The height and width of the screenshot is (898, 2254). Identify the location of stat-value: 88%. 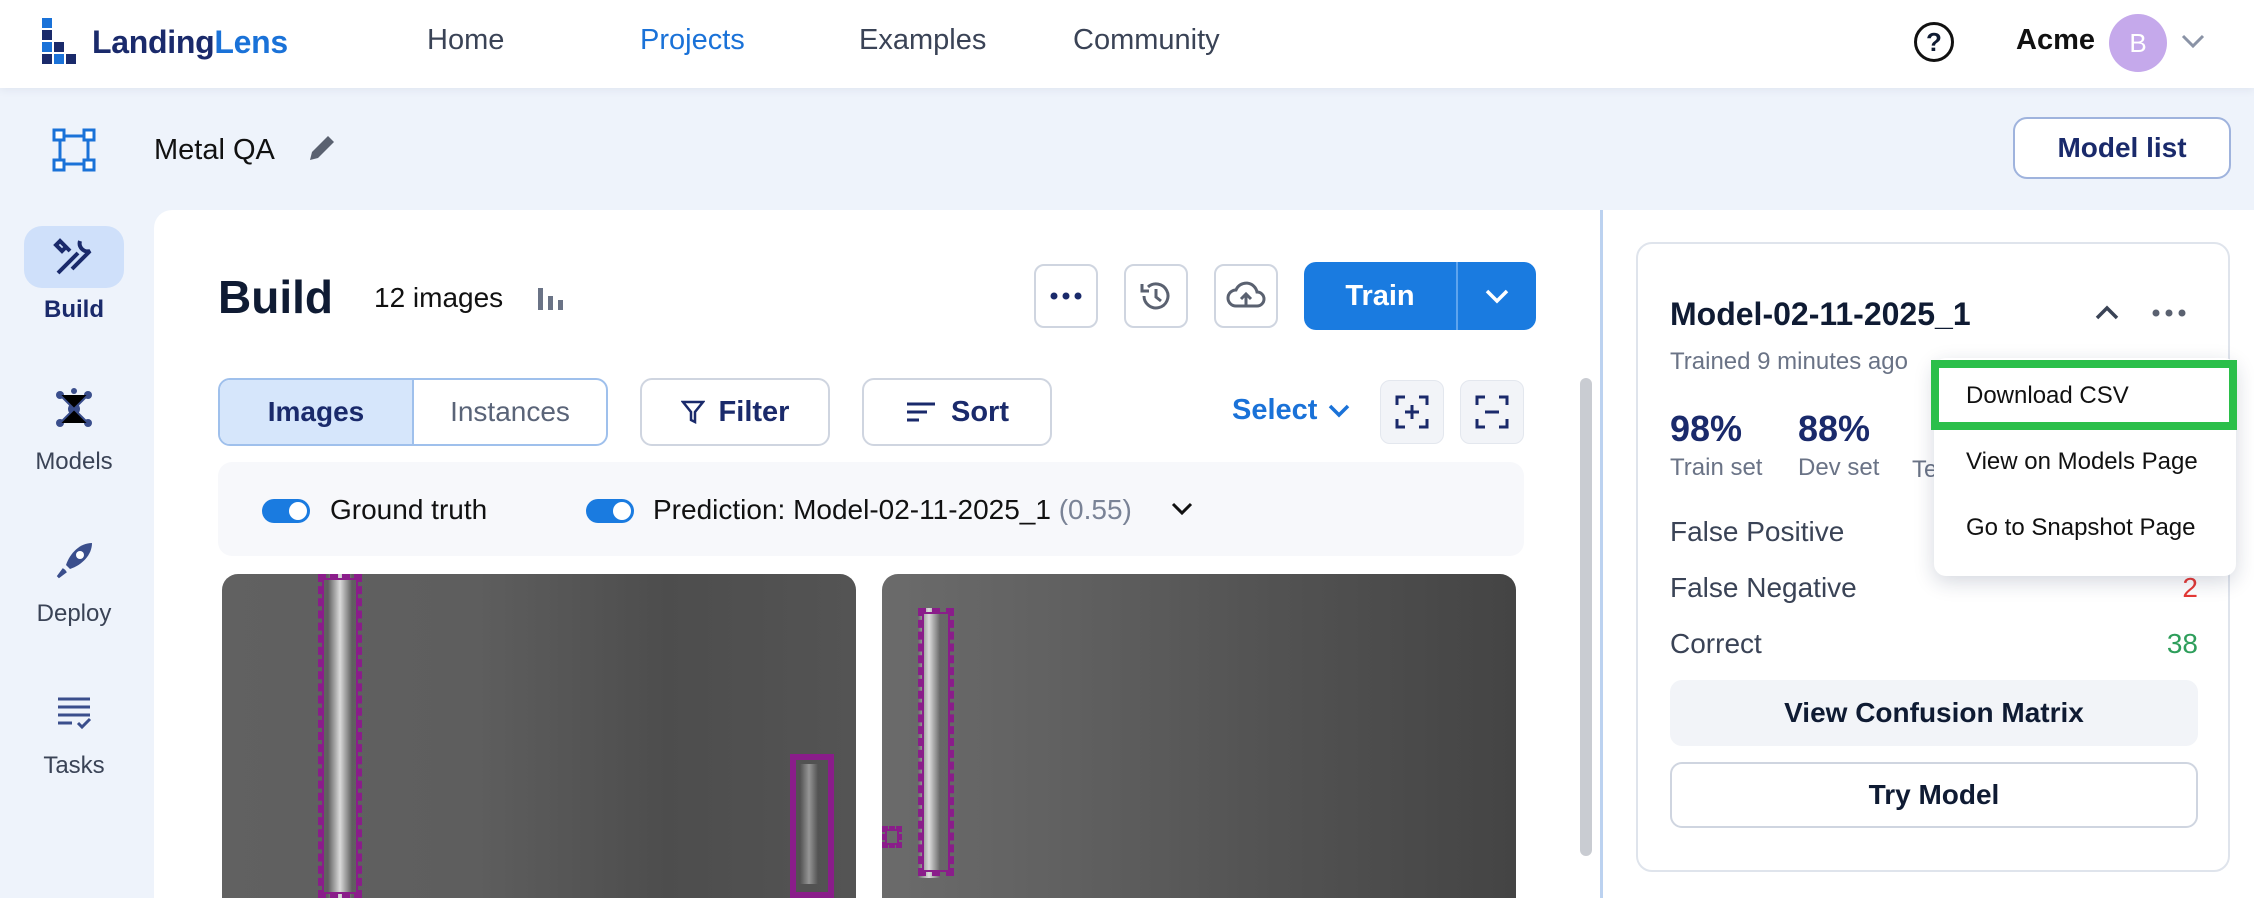
(1834, 428).